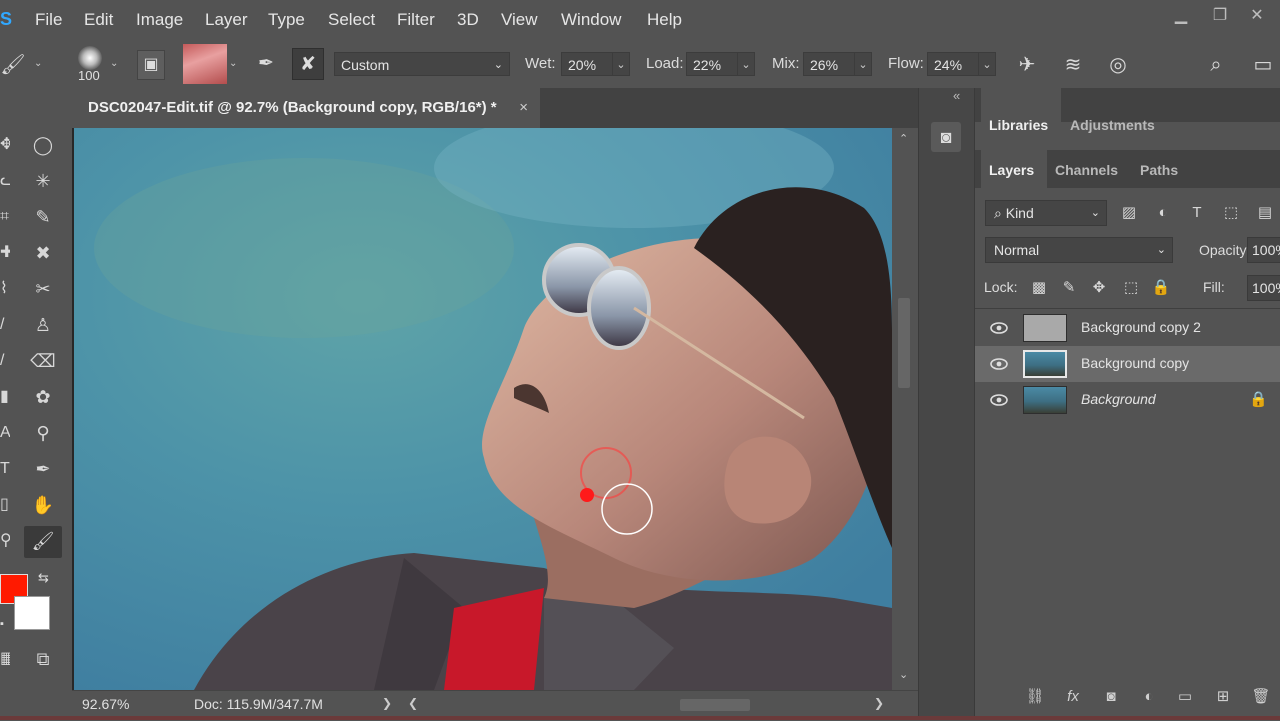  Describe the element at coordinates (1039, 288) in the screenshot. I see `lock-transparent-icon: ▩` at that location.